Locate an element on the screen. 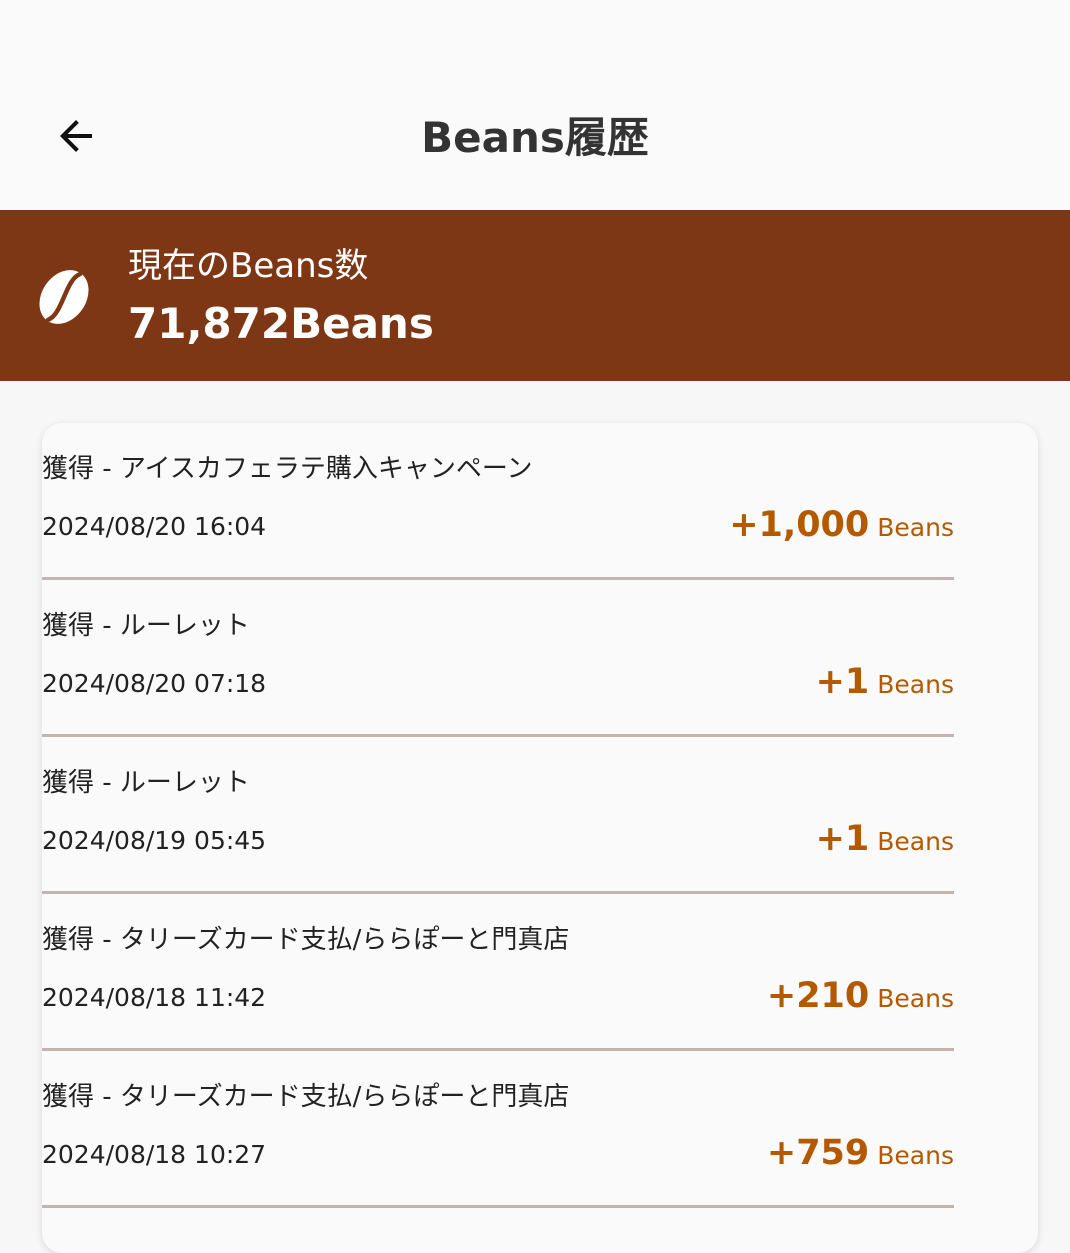  history-item-amount: +759 Beans is located at coordinates (860, 1156).